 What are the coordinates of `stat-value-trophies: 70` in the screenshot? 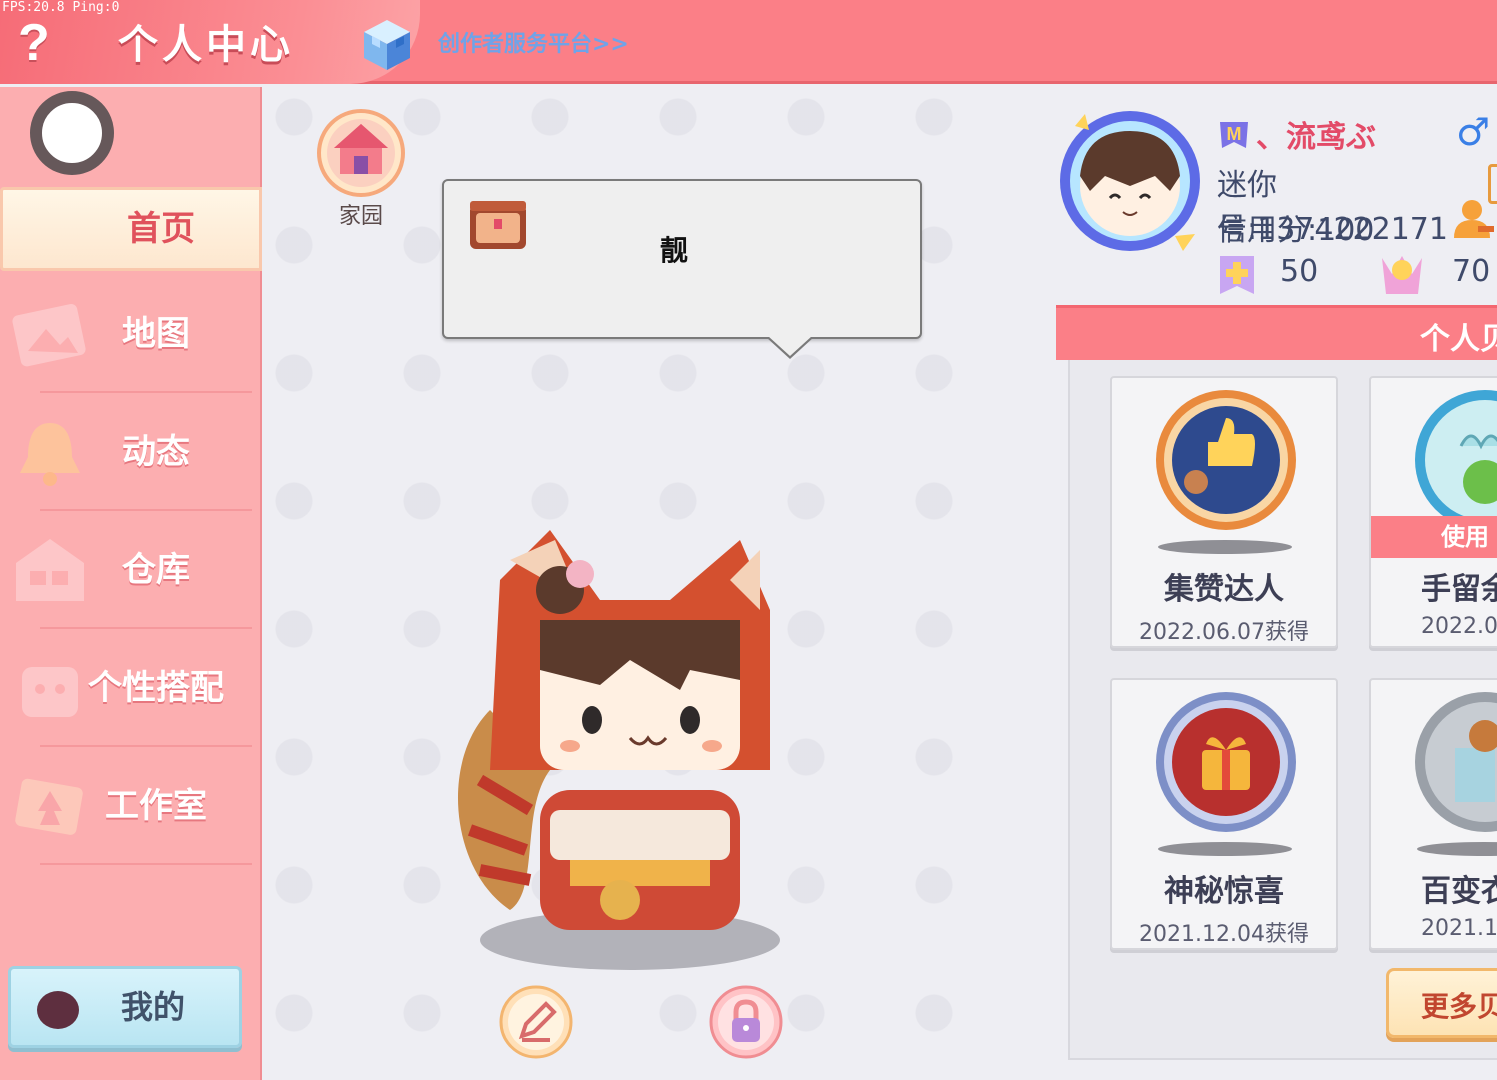 It's located at (1471, 271).